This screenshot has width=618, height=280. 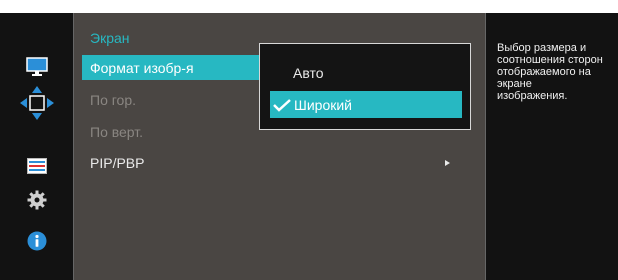 I want to click on menu-item-image-size: Формат изобр-я, so click(x=173, y=67).